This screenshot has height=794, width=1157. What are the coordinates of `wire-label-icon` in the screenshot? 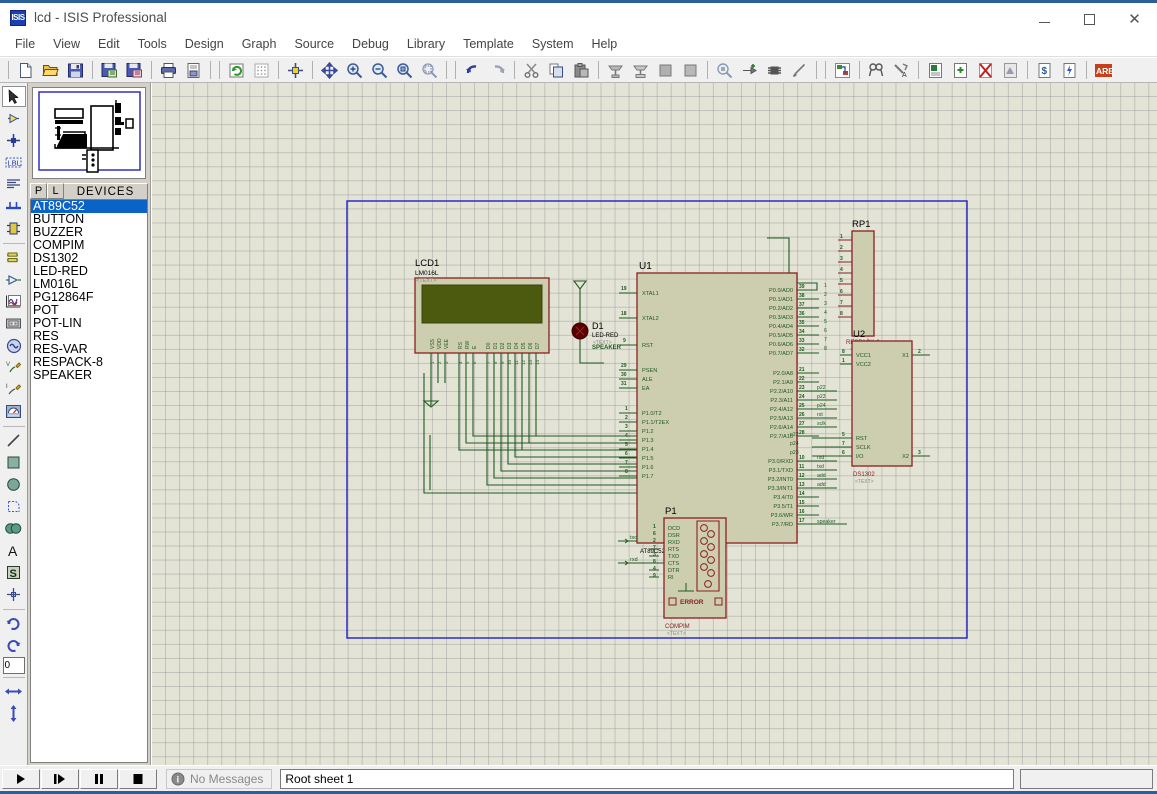 It's located at (842, 70).